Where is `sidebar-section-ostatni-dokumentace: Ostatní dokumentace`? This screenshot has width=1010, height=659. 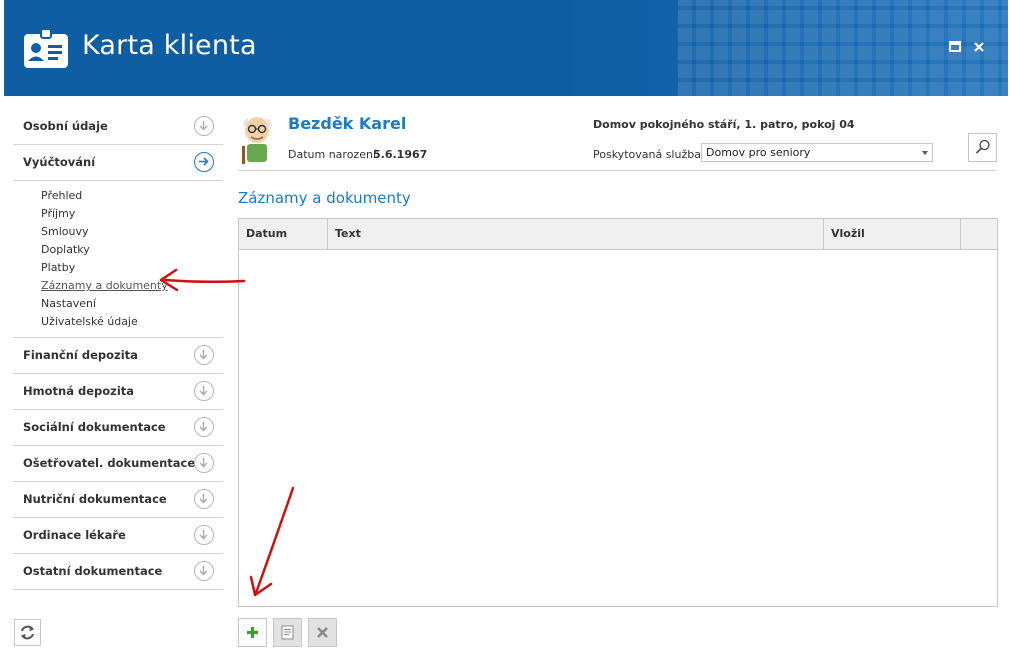
sidebar-section-ostatni-dokumentace: Ostatní dokumentace is located at coordinates (118, 572).